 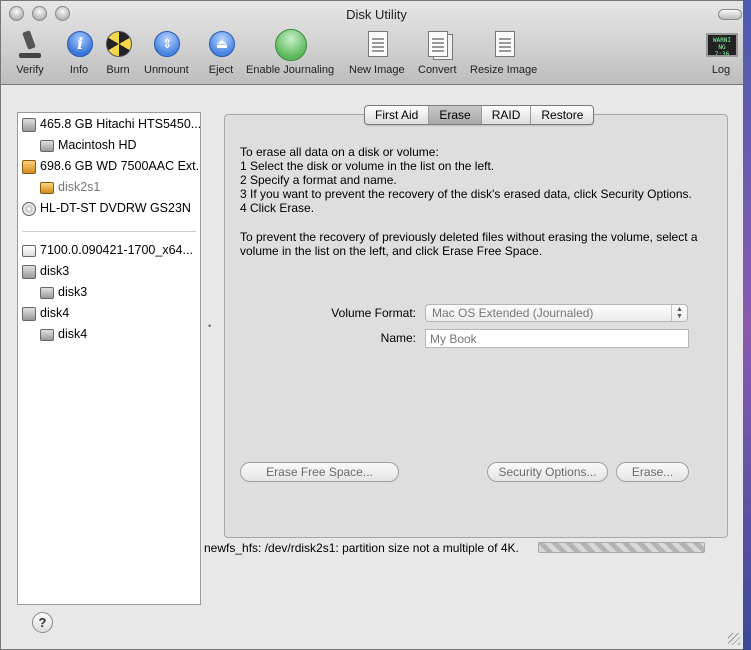 I want to click on toolbar-toggle-button, so click(x=730, y=14).